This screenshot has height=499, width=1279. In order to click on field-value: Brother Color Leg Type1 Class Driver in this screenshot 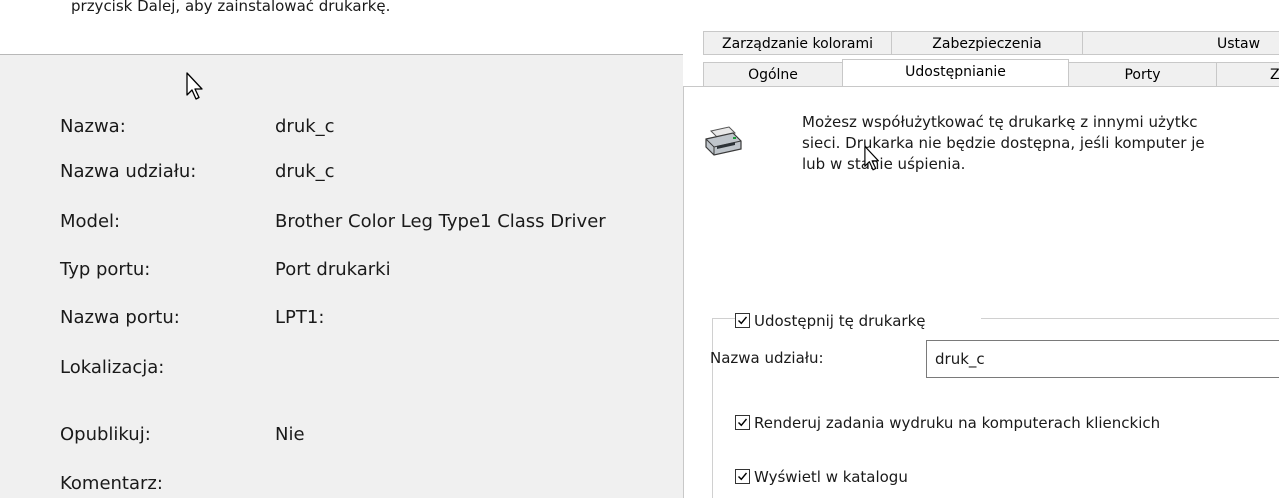, I will do `click(440, 221)`.